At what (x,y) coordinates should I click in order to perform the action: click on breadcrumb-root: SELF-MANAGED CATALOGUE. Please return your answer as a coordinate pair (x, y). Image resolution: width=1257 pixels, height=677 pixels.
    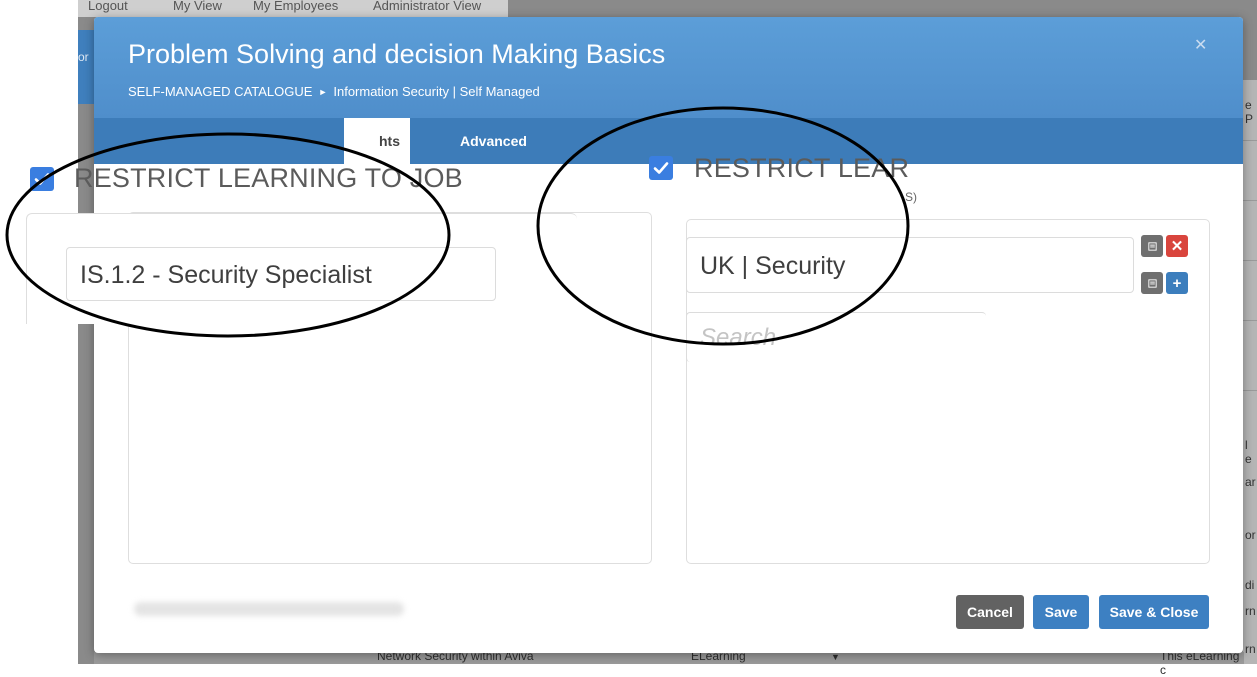
    Looking at the image, I should click on (220, 91).